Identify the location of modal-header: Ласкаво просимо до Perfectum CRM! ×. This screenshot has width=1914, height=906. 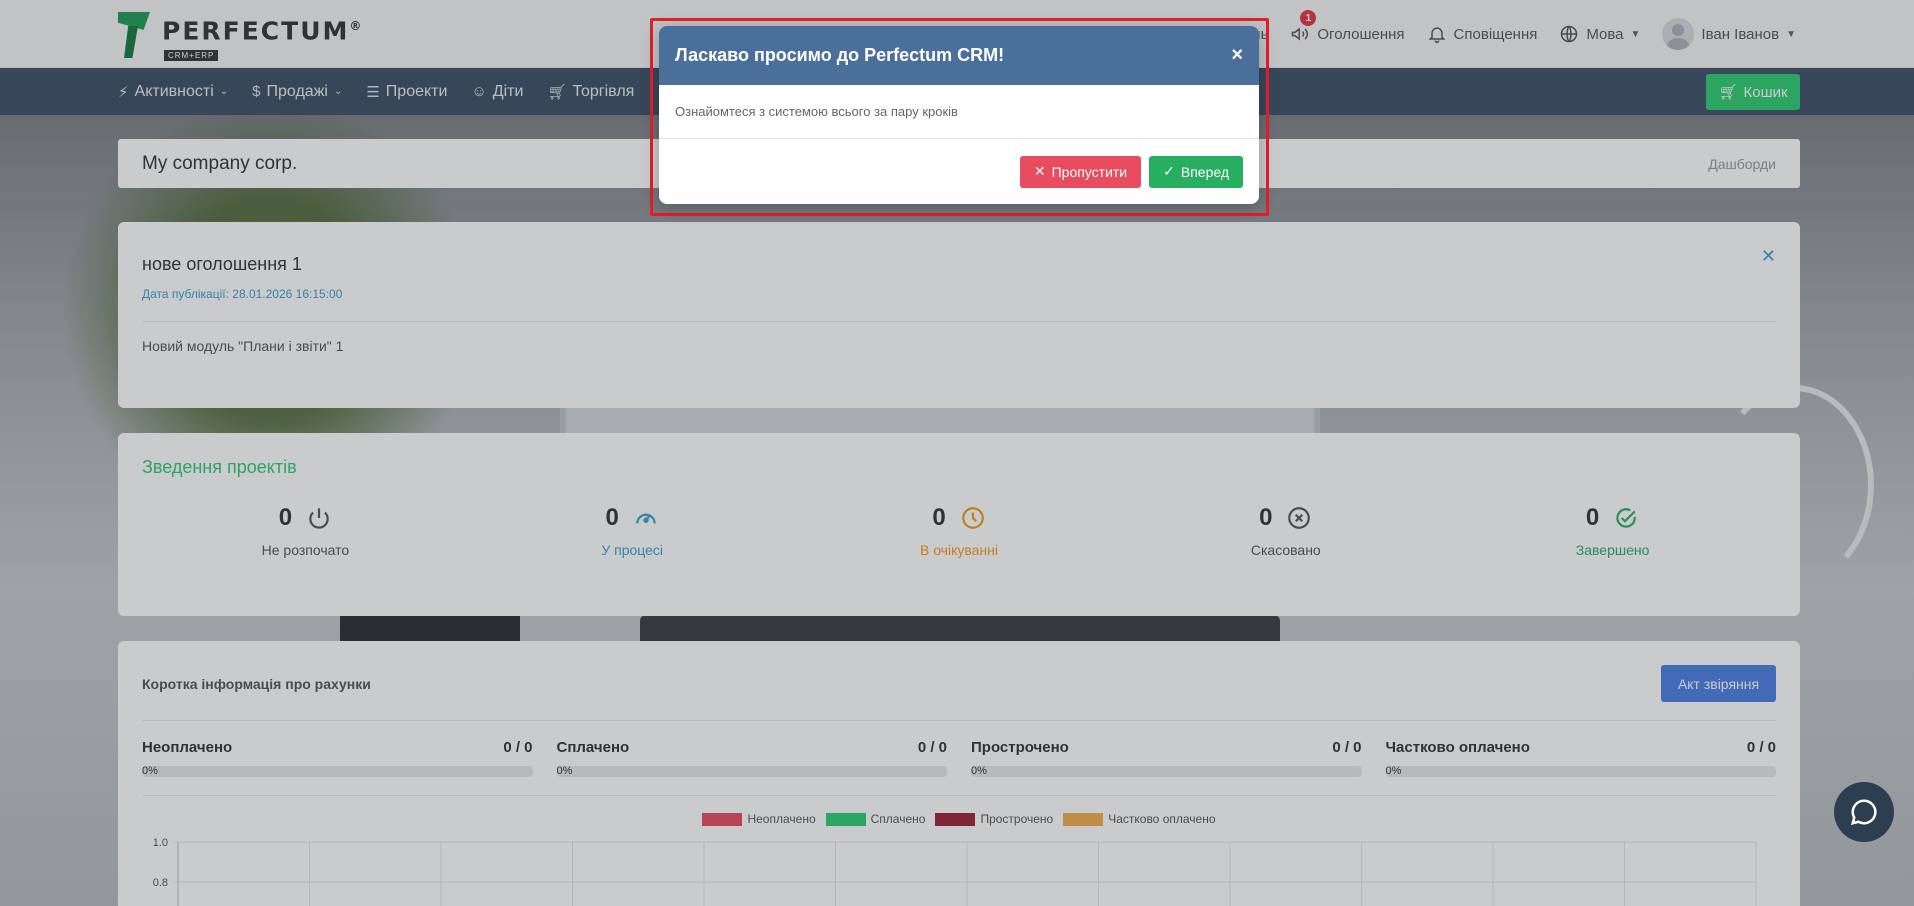
(959, 55).